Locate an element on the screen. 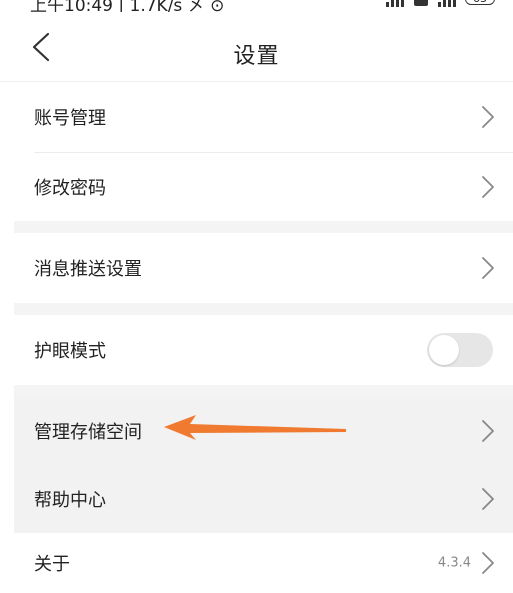 Image resolution: width=513 pixels, height=593 pixels. battery-indicator: 63 is located at coordinates (480, 2).